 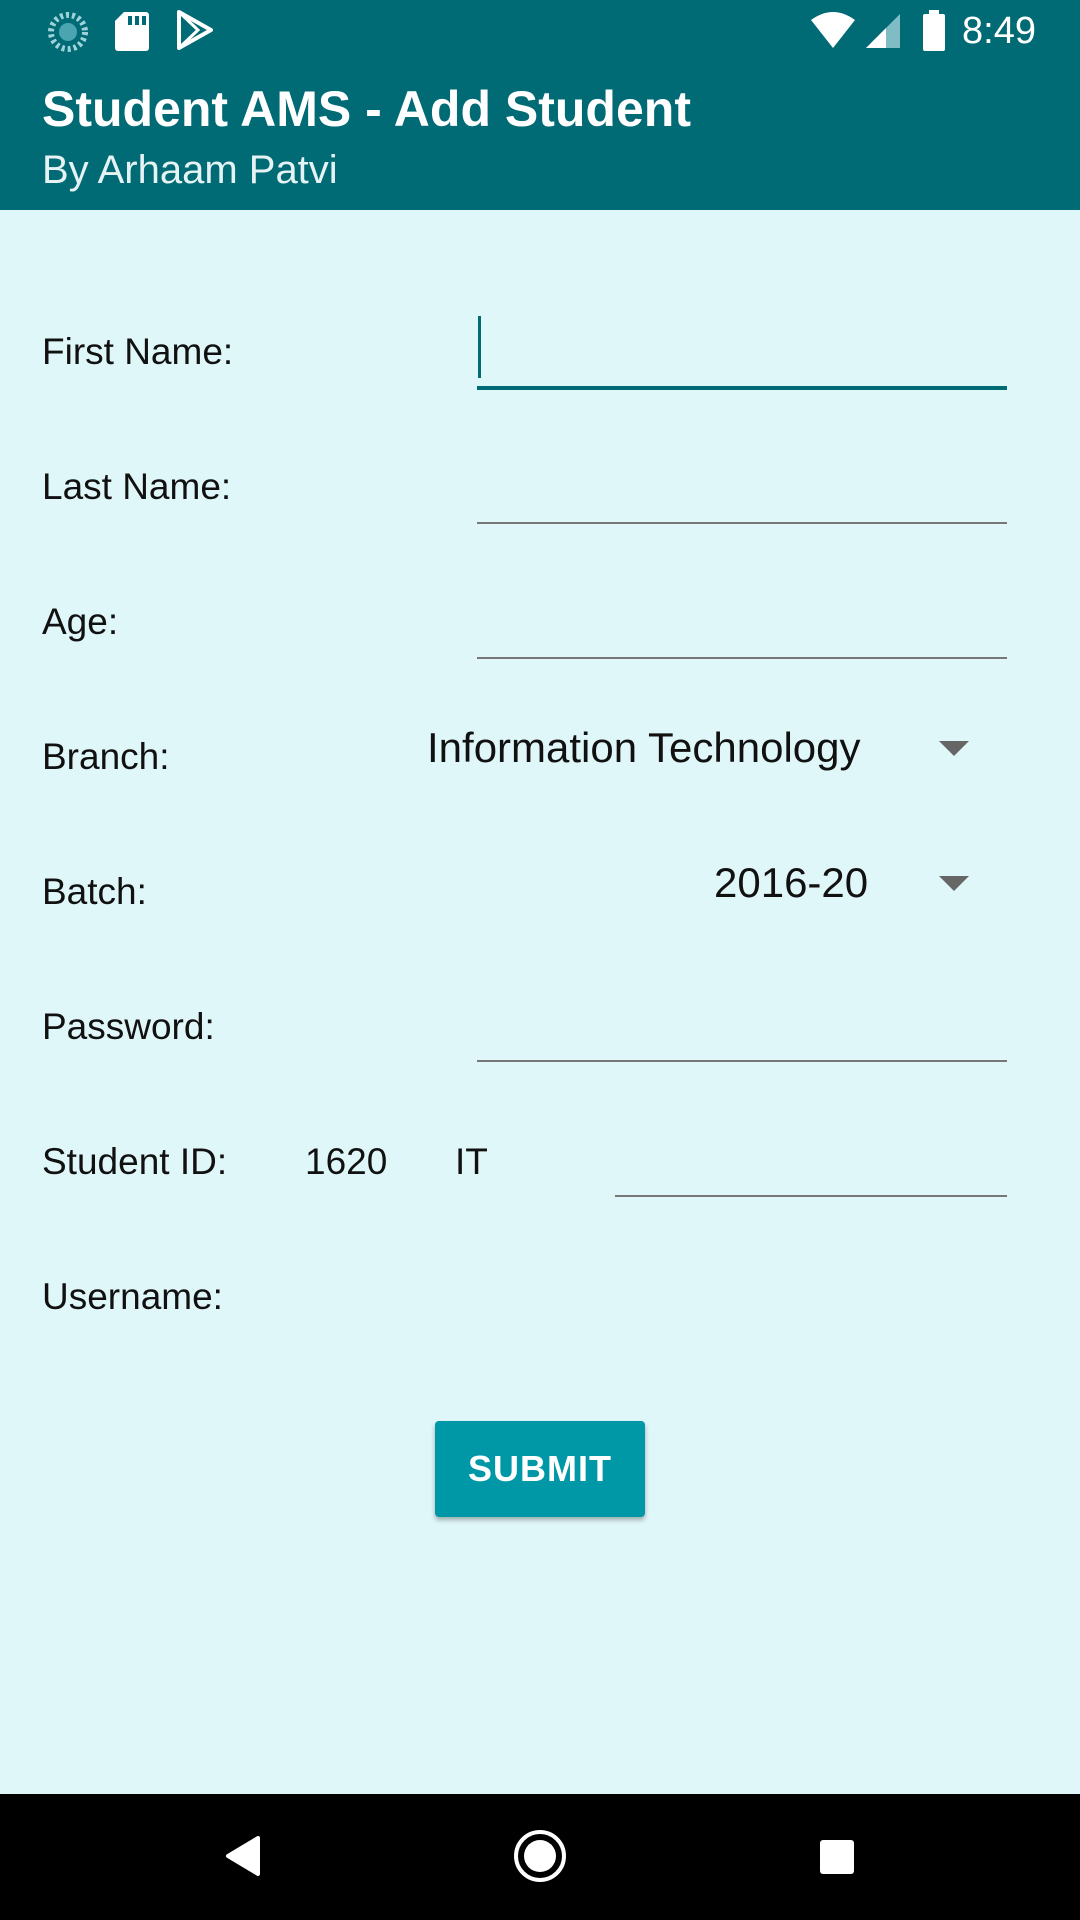 I want to click on sync-icon, so click(x=68, y=32).